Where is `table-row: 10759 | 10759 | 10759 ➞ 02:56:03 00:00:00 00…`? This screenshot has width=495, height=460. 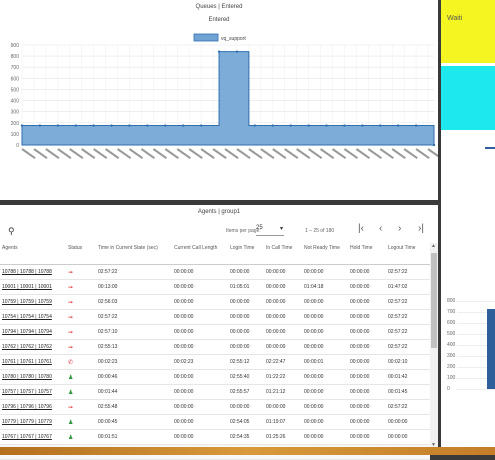
table-row: 10759 | 10759 | 10759 ➞ 02:56:03 00:00:00 00… is located at coordinates (215, 302).